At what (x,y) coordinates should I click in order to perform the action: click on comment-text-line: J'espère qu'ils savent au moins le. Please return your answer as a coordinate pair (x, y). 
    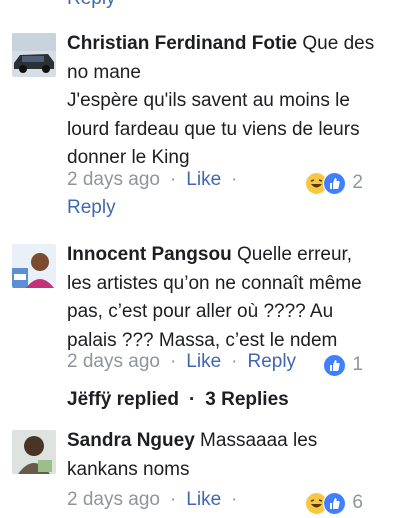
    Looking at the image, I should click on (208, 100).